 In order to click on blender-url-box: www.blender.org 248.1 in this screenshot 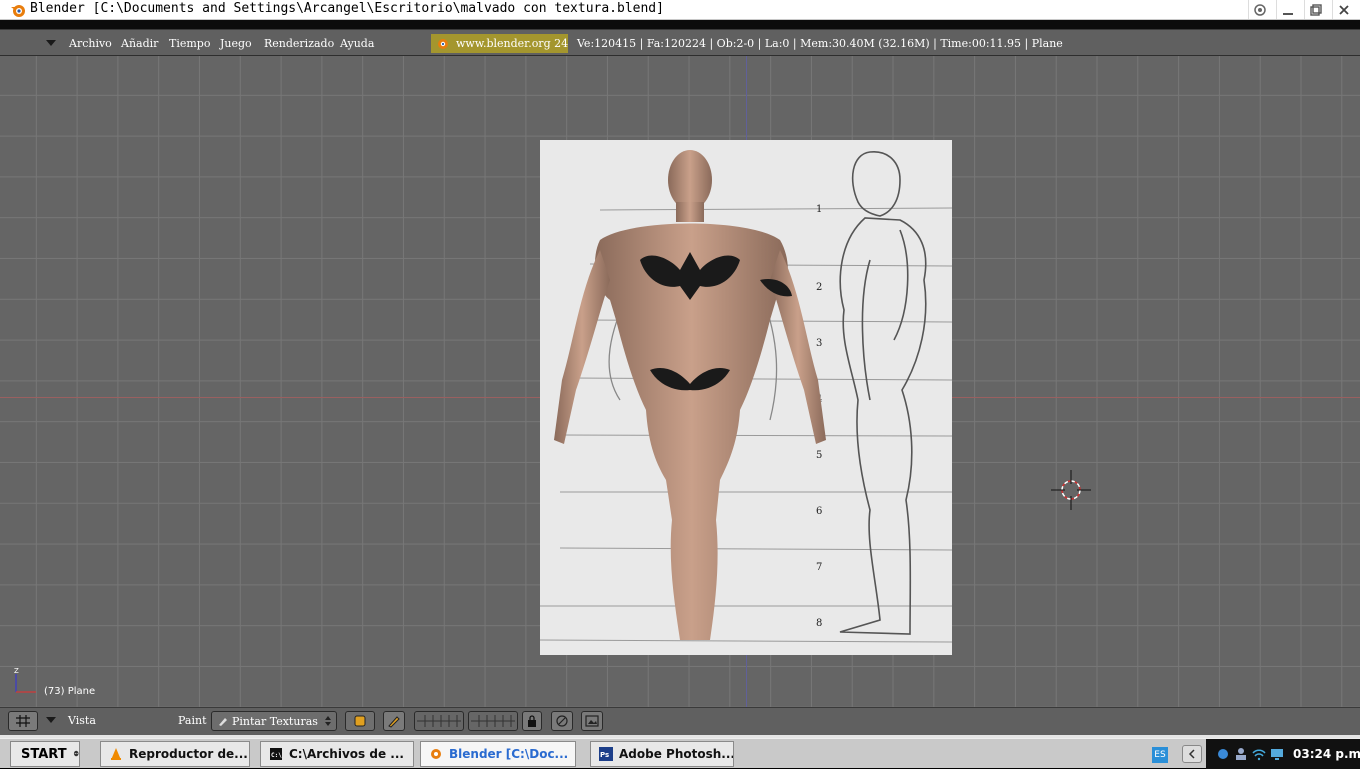, I will do `click(499, 43)`.